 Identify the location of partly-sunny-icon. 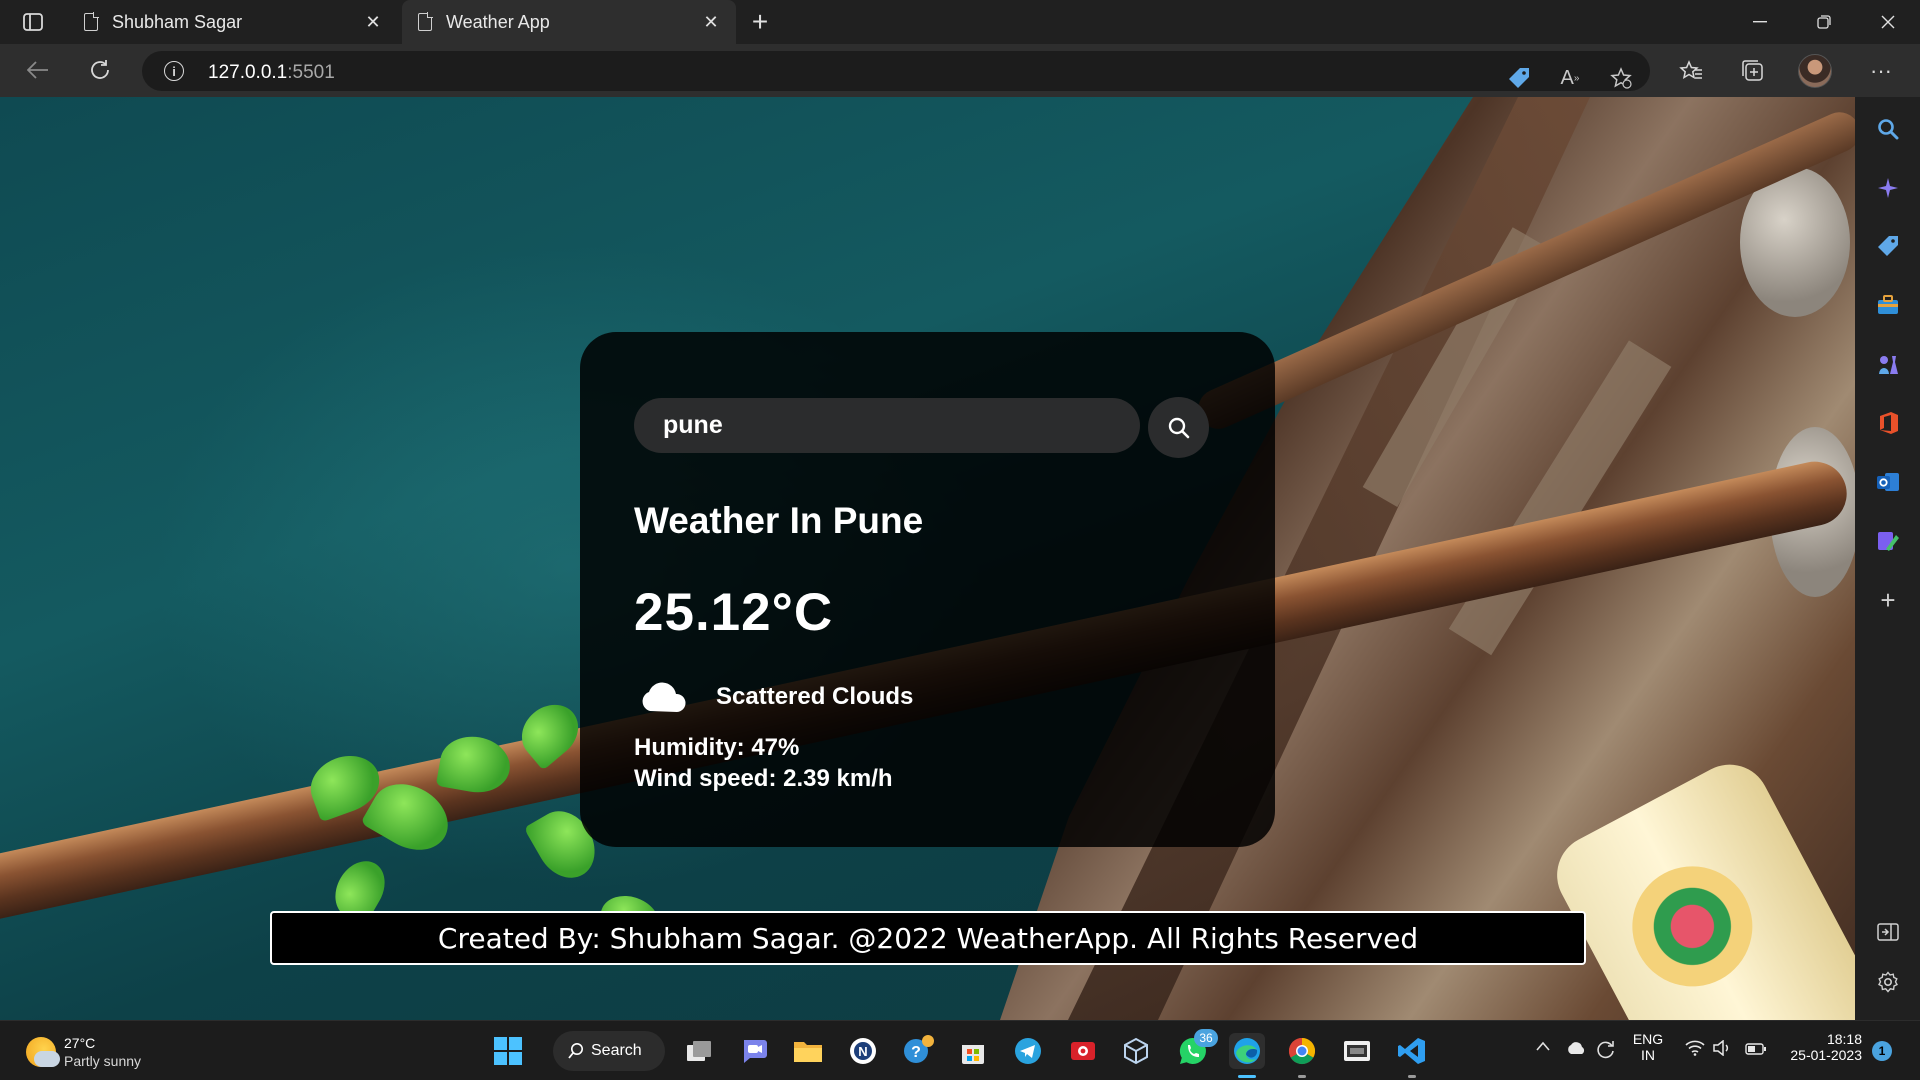
(43, 1052).